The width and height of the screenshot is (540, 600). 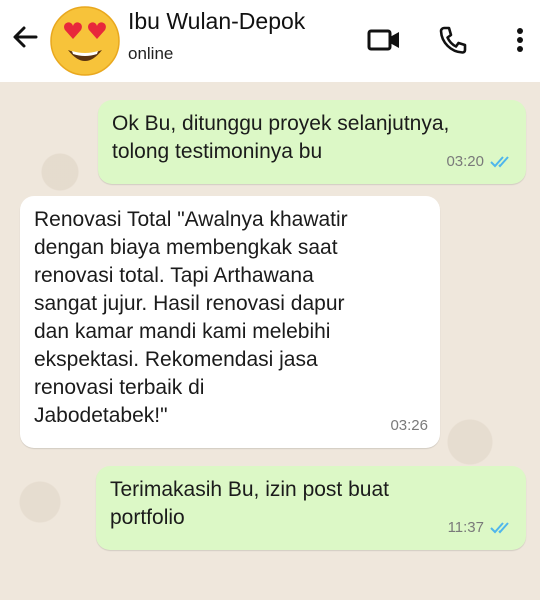 What do you see at coordinates (453, 40) in the screenshot?
I see `phone-icon` at bounding box center [453, 40].